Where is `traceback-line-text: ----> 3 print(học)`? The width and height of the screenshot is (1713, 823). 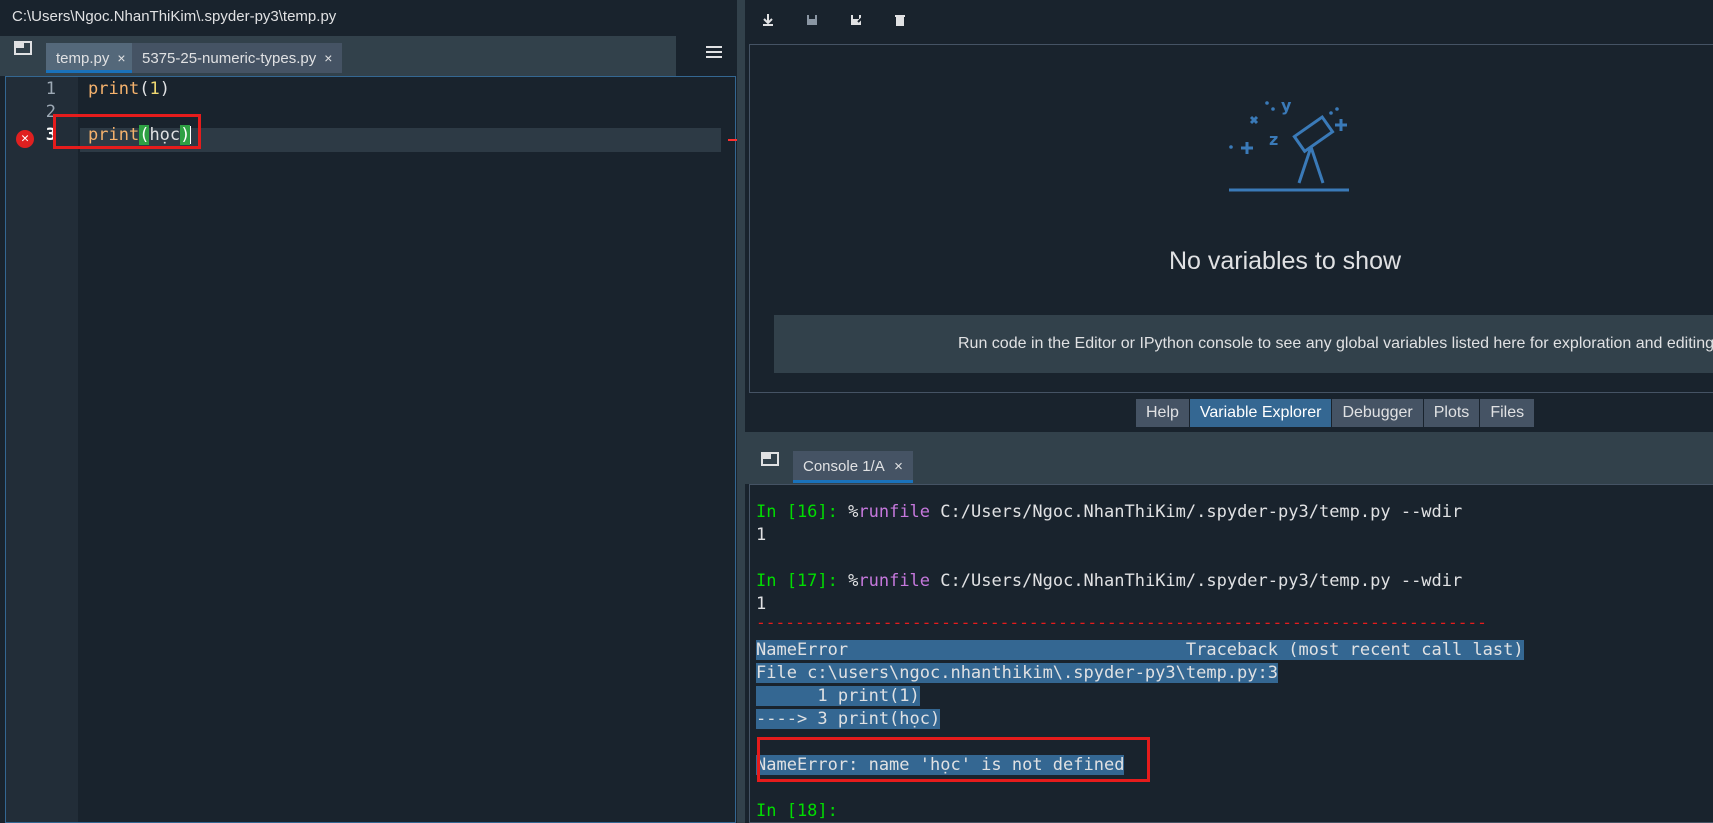 traceback-line-text: ----> 3 print(học) is located at coordinates (848, 719).